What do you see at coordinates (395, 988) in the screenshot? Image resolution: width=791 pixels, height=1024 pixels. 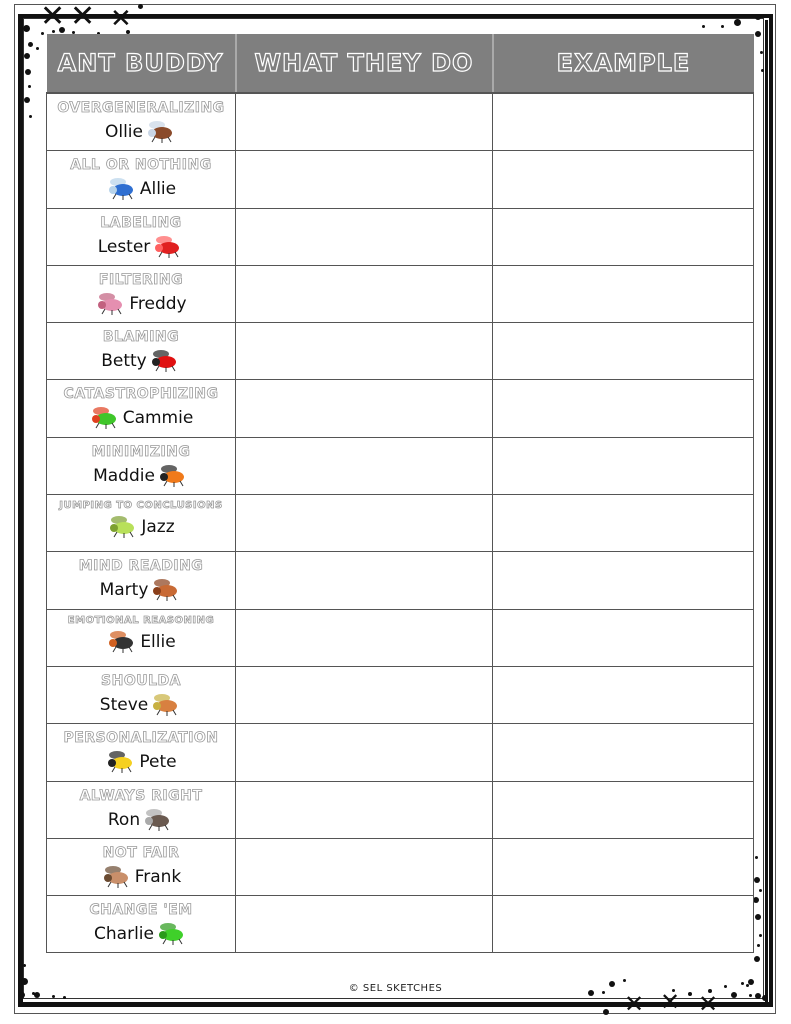 I see `copyright-footer: © SEL SKETCHES` at bounding box center [395, 988].